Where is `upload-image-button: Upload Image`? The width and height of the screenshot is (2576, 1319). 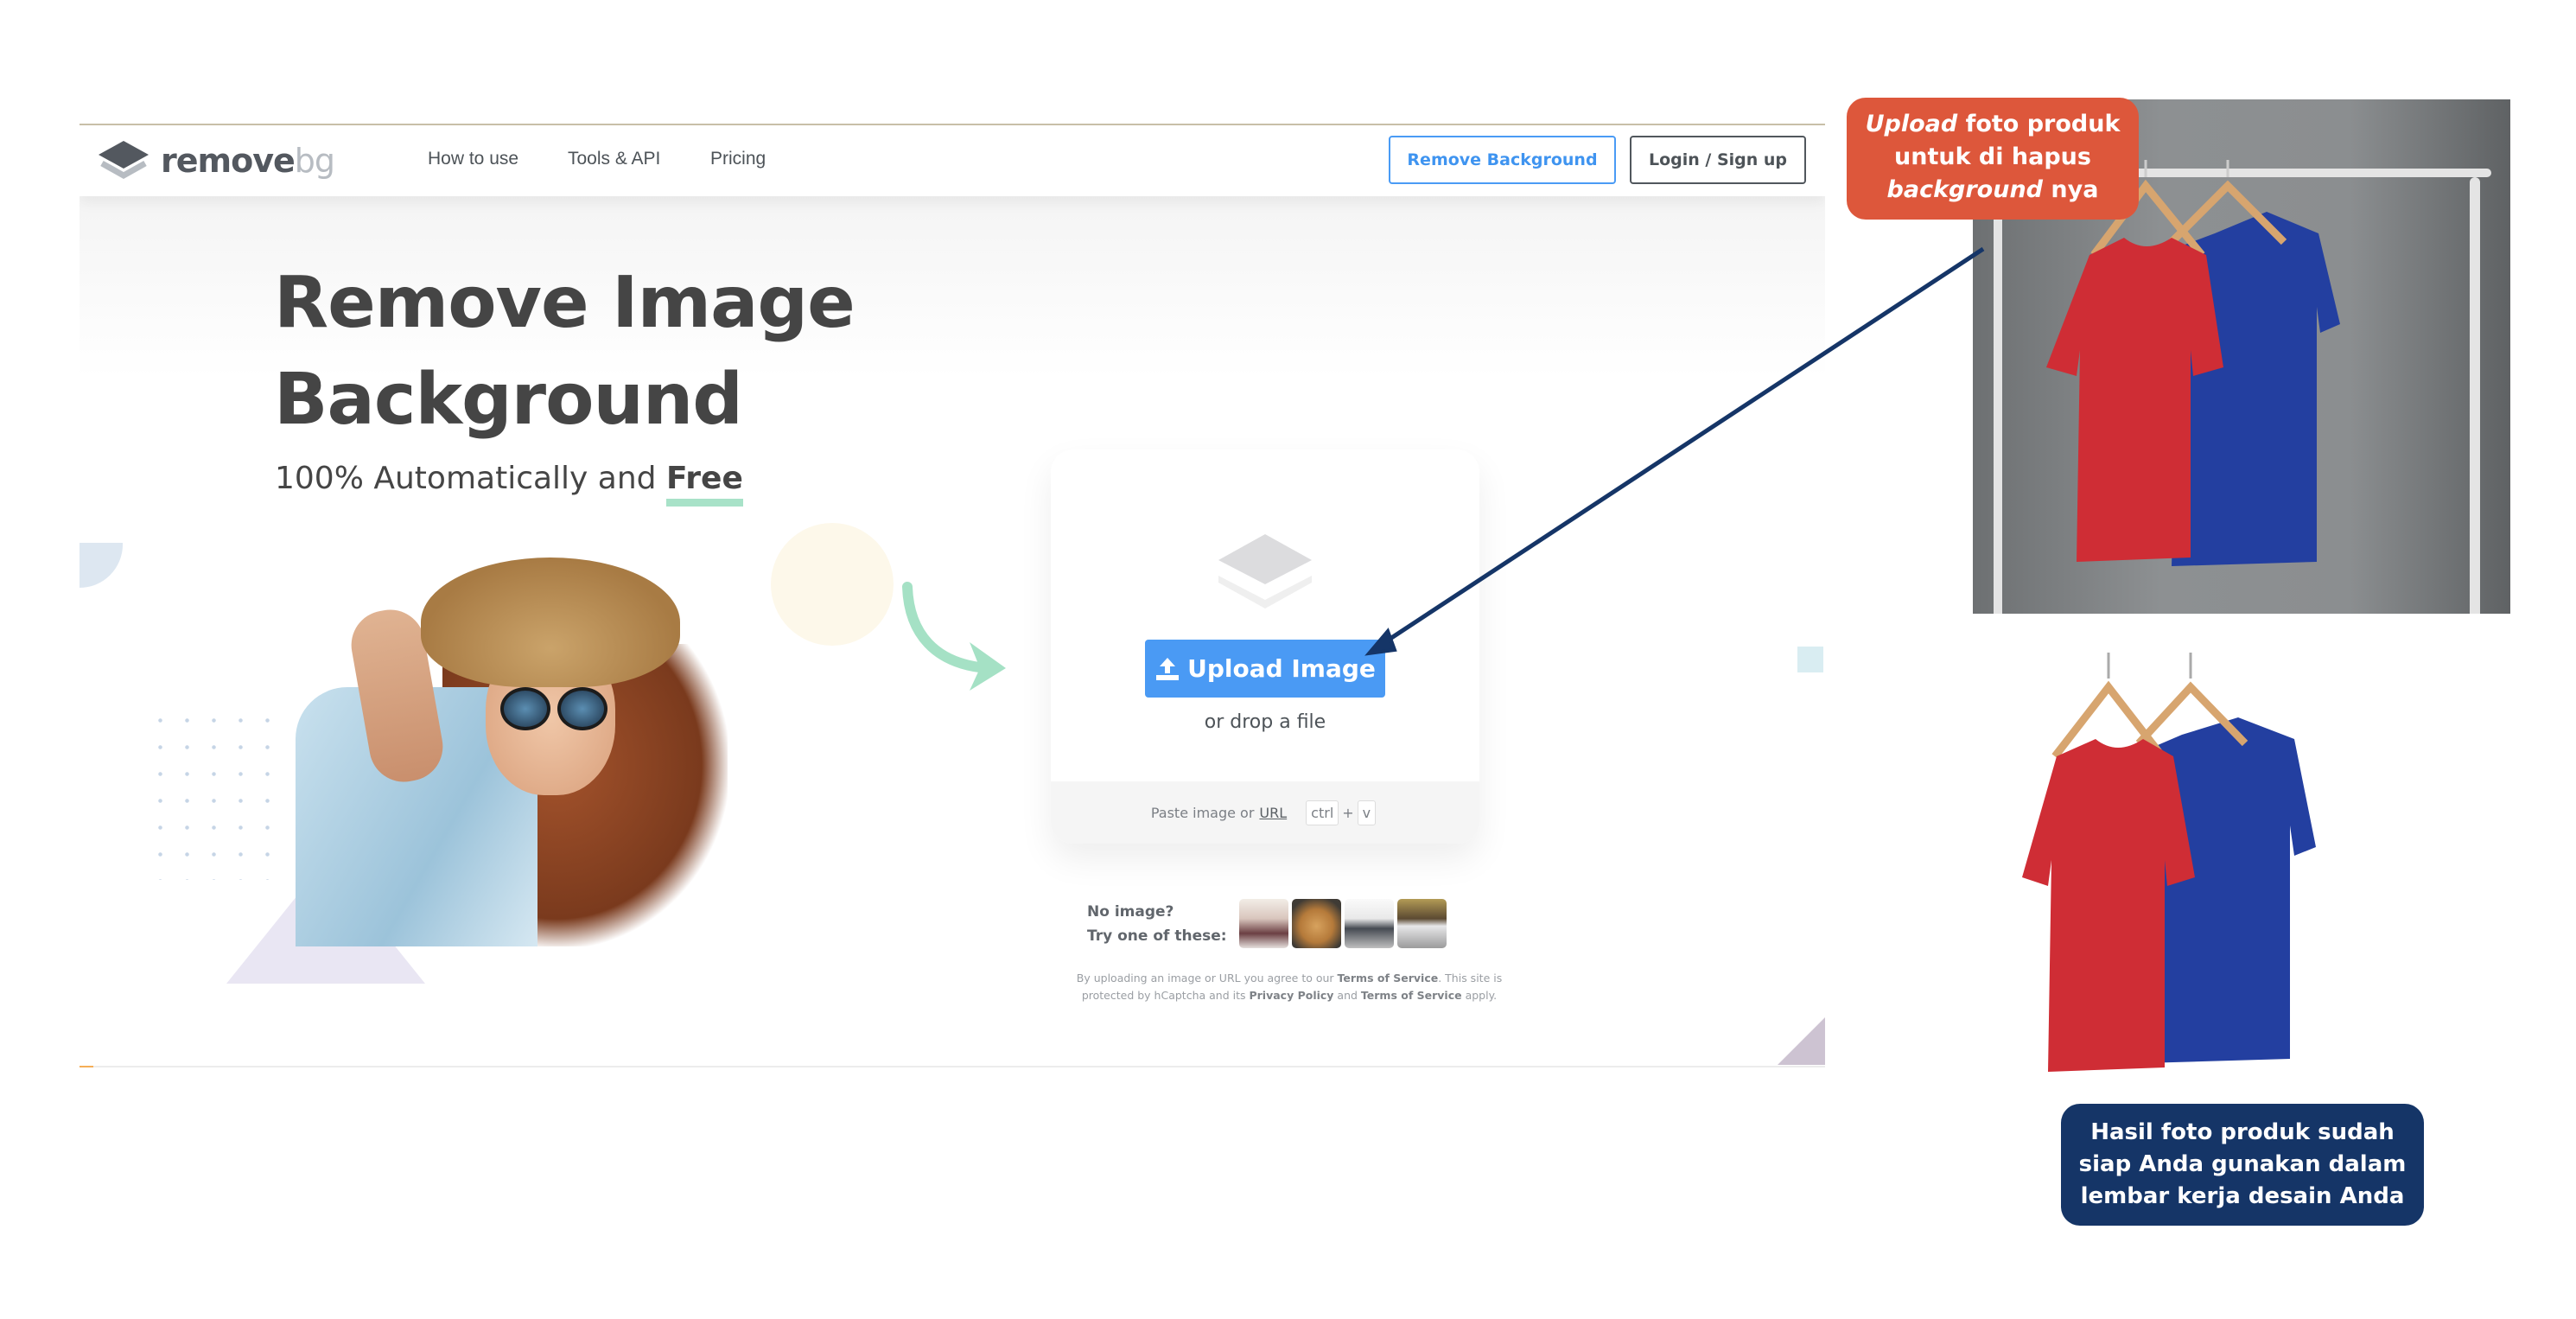 upload-image-button: Upload Image is located at coordinates (1265, 669).